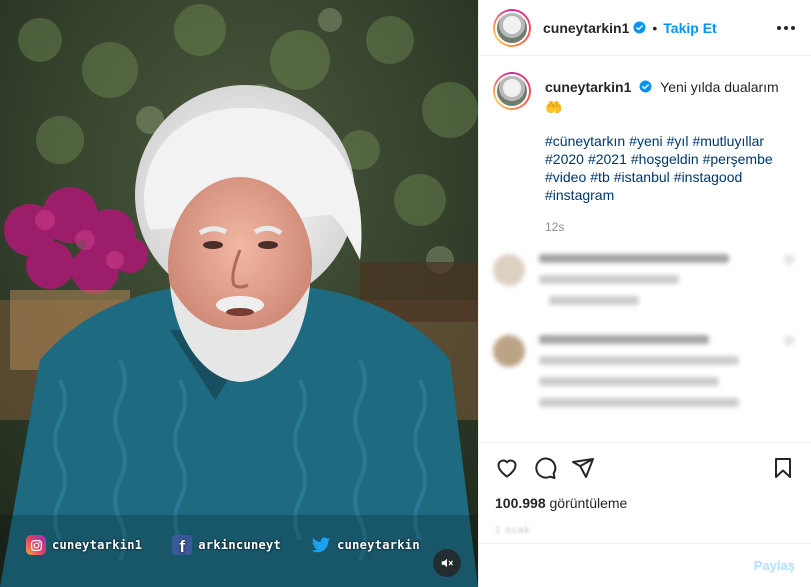  What do you see at coordinates (719, 87) in the screenshot?
I see `caption-text: Yeni yılda dualarım` at bounding box center [719, 87].